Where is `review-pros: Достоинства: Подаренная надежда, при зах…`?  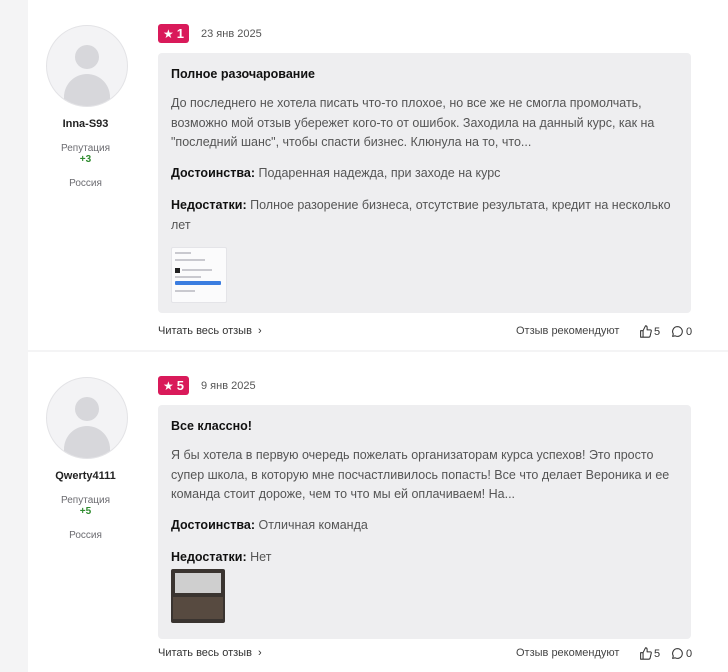 review-pros: Достоинства: Подаренная надежда, при зах… is located at coordinates (427, 174).